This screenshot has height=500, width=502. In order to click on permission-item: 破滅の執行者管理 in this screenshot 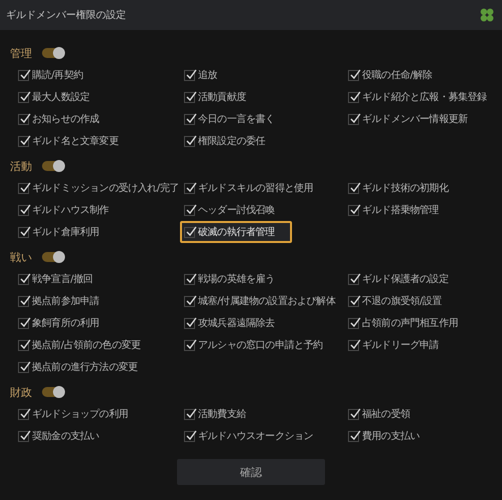, I will do `click(236, 232)`.